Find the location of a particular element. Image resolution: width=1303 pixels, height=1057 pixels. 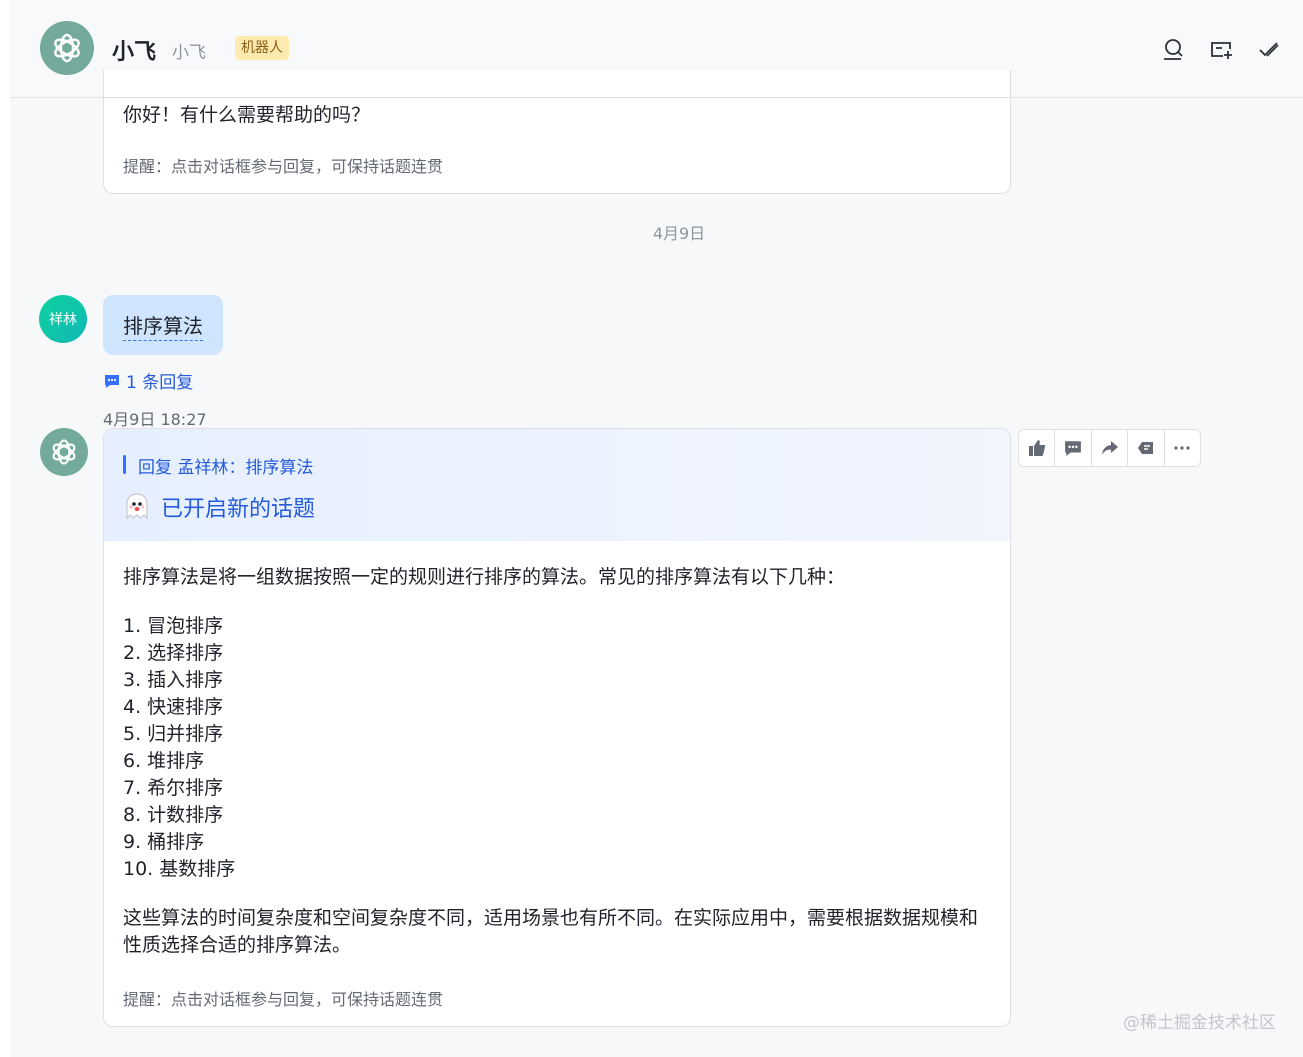

list-item: 10. 基数排序 is located at coordinates (179, 869).